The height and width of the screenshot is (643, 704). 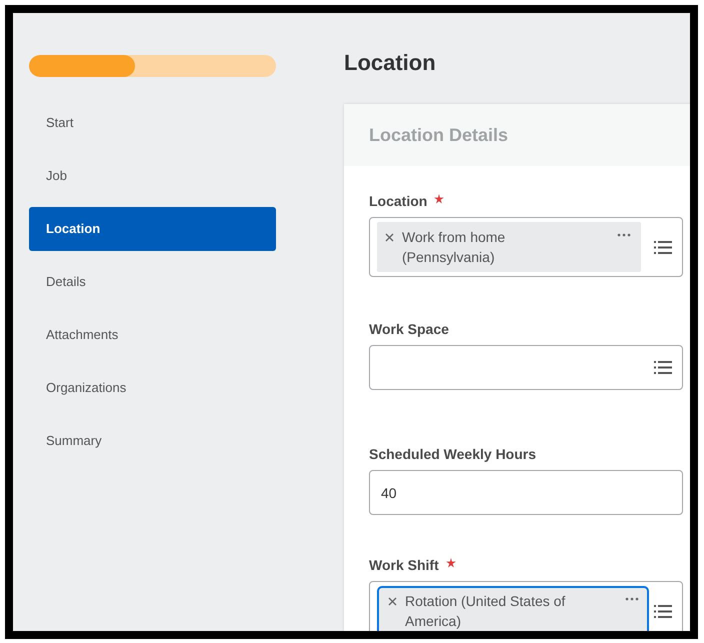 I want to click on section-title: Location Details, so click(x=438, y=135).